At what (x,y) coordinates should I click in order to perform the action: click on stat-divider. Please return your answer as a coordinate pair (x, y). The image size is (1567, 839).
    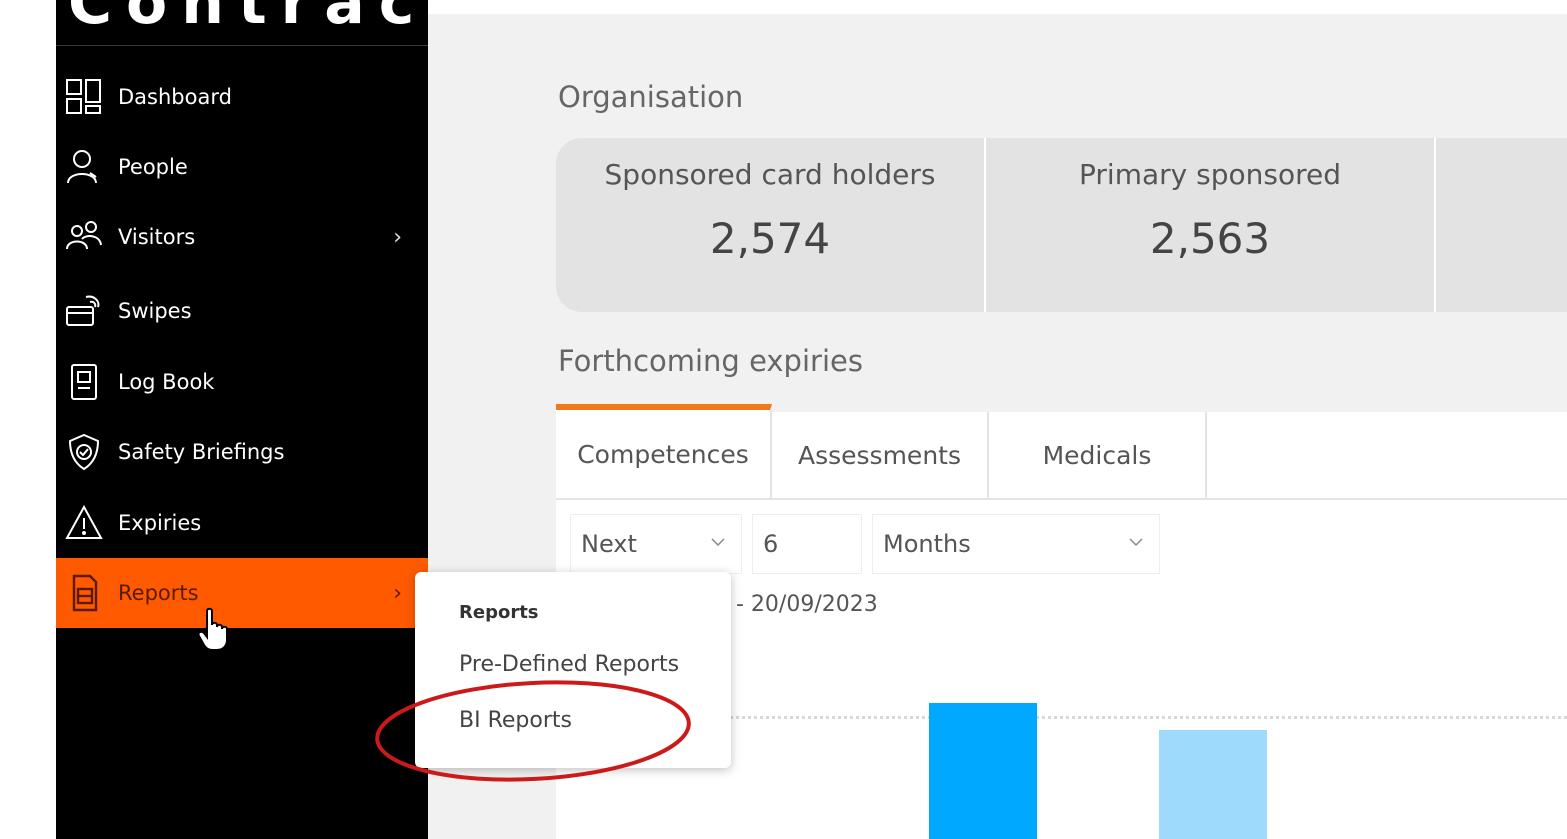
    Looking at the image, I should click on (1435, 225).